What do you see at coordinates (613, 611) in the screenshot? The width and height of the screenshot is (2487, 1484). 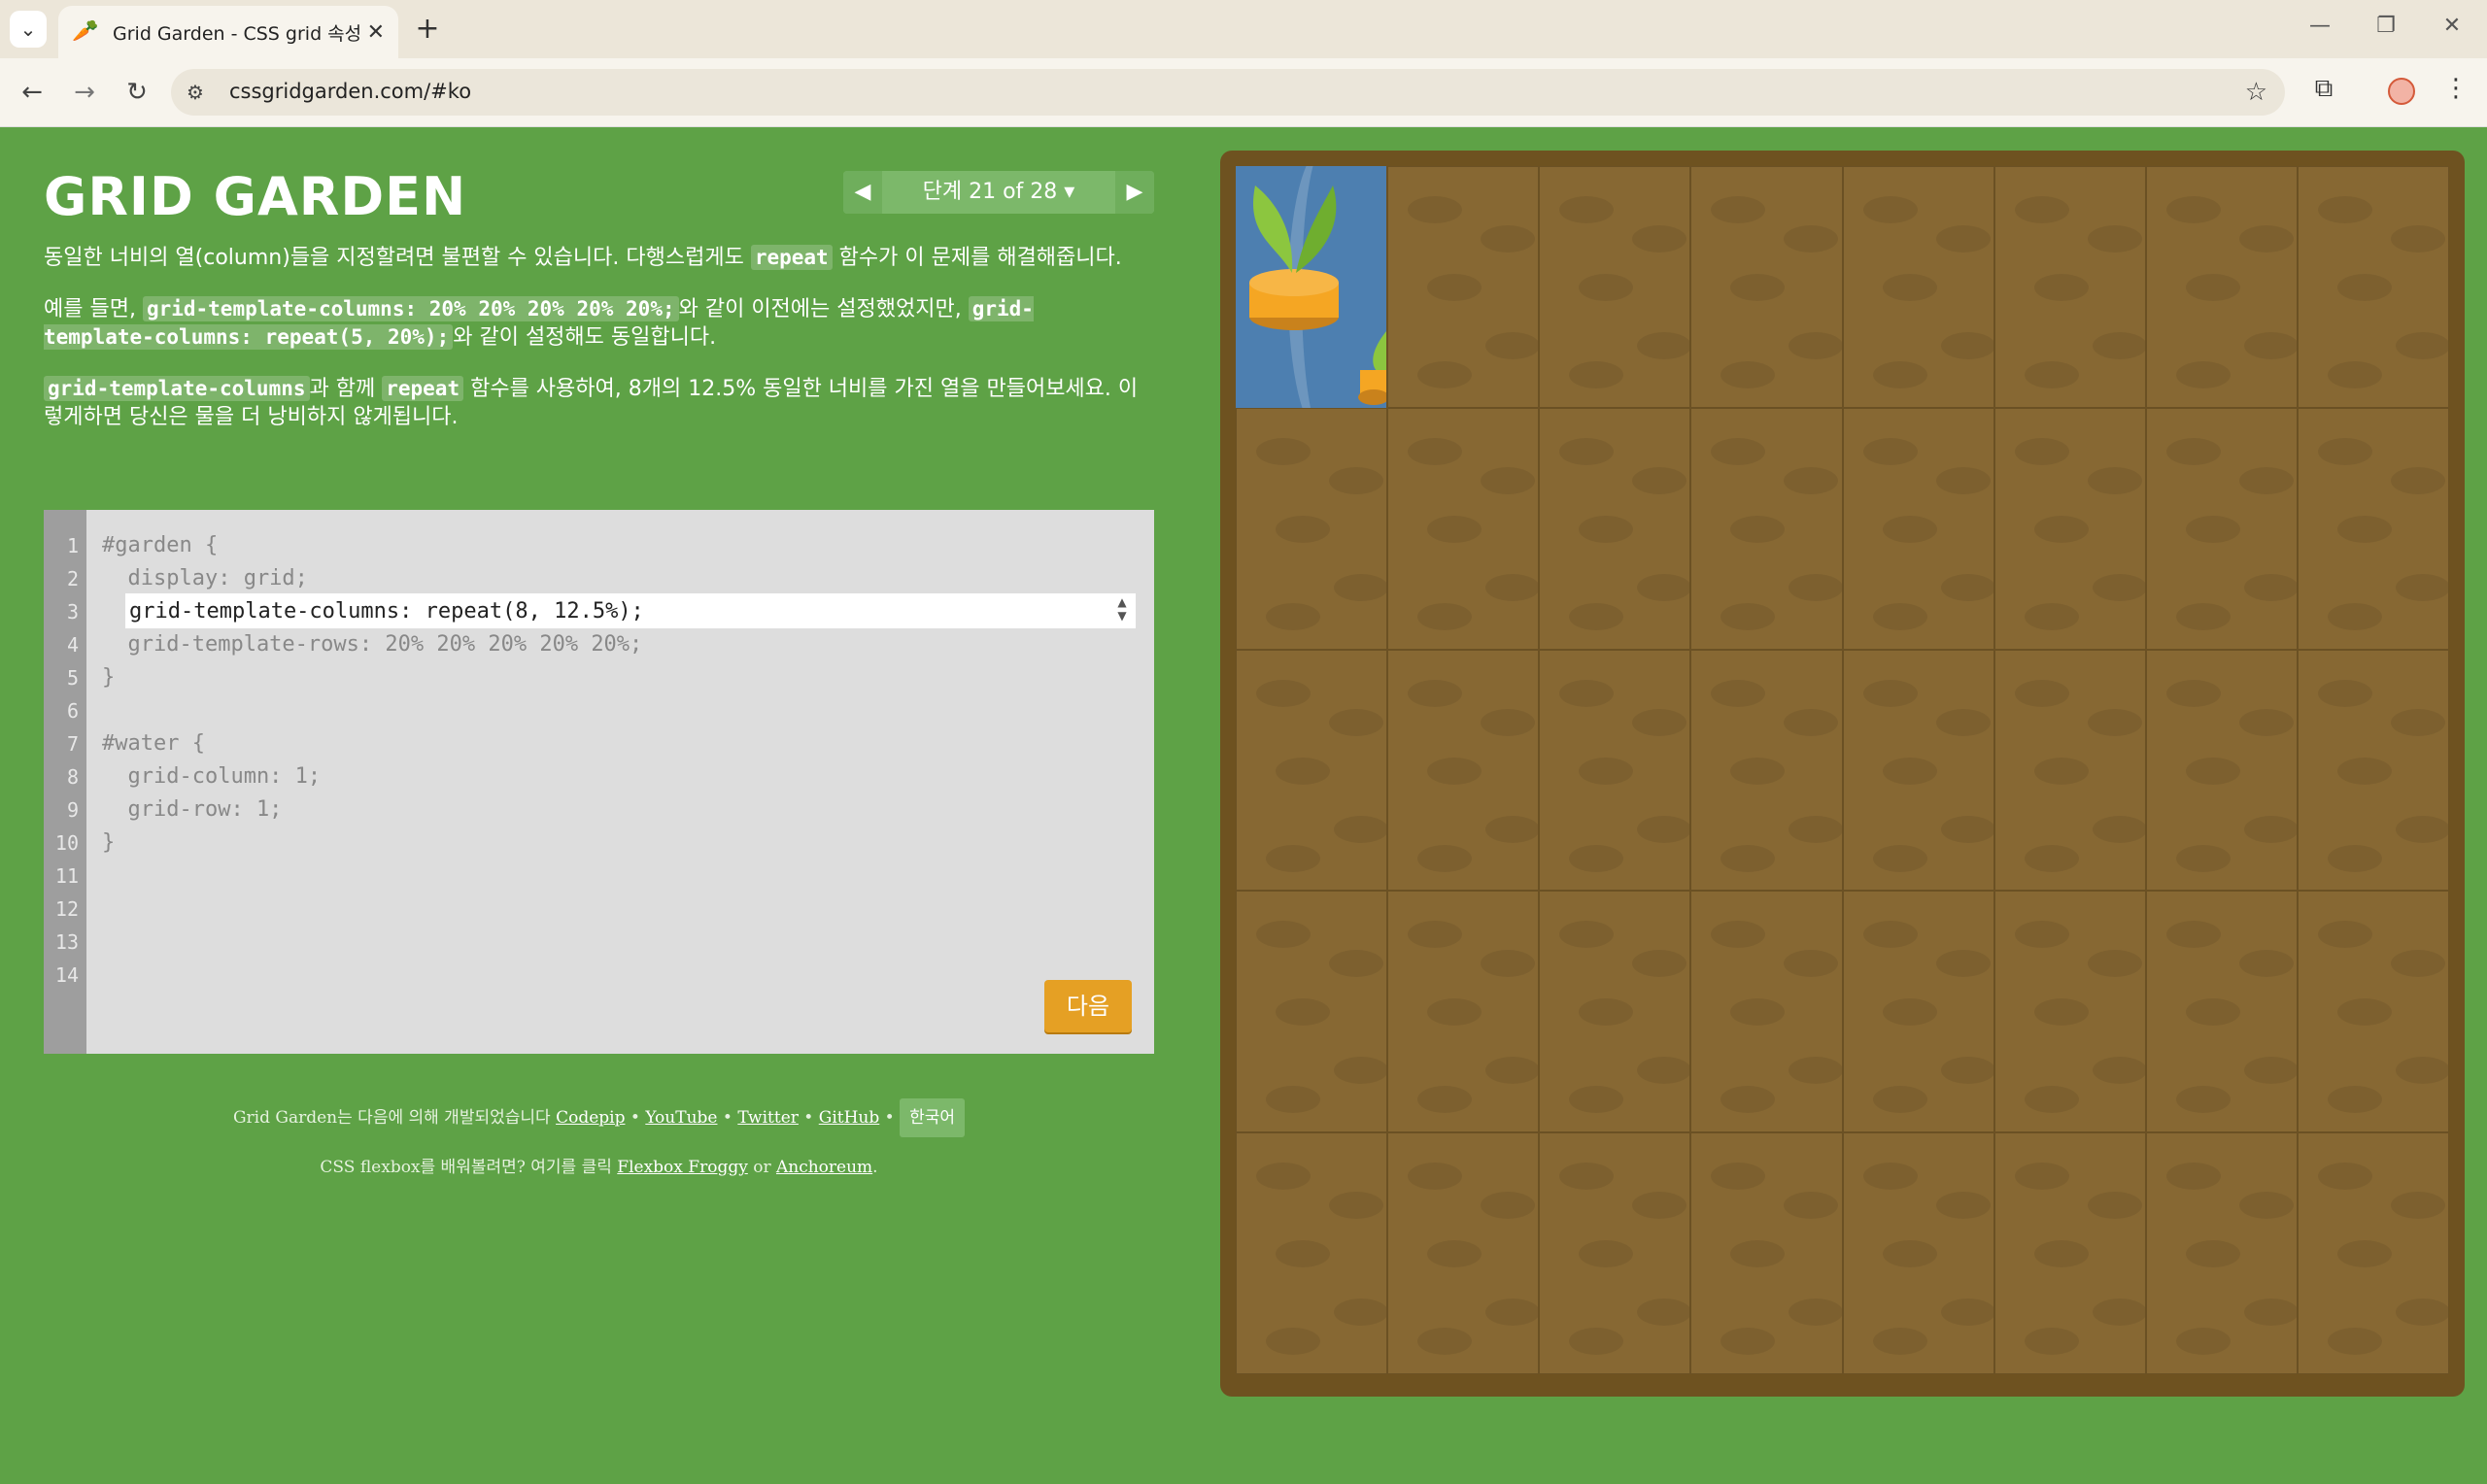 I see `css-answer-input` at bounding box center [613, 611].